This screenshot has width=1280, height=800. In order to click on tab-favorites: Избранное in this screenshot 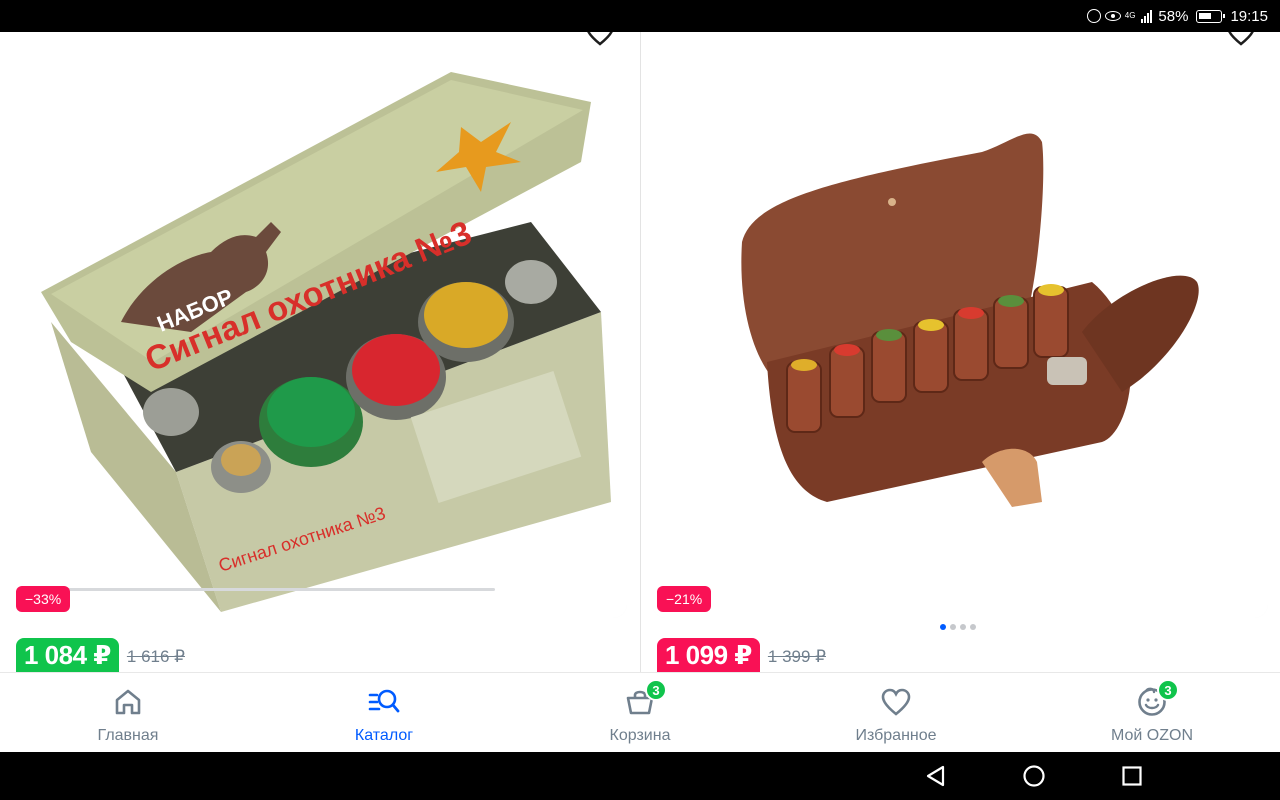, I will do `click(896, 712)`.